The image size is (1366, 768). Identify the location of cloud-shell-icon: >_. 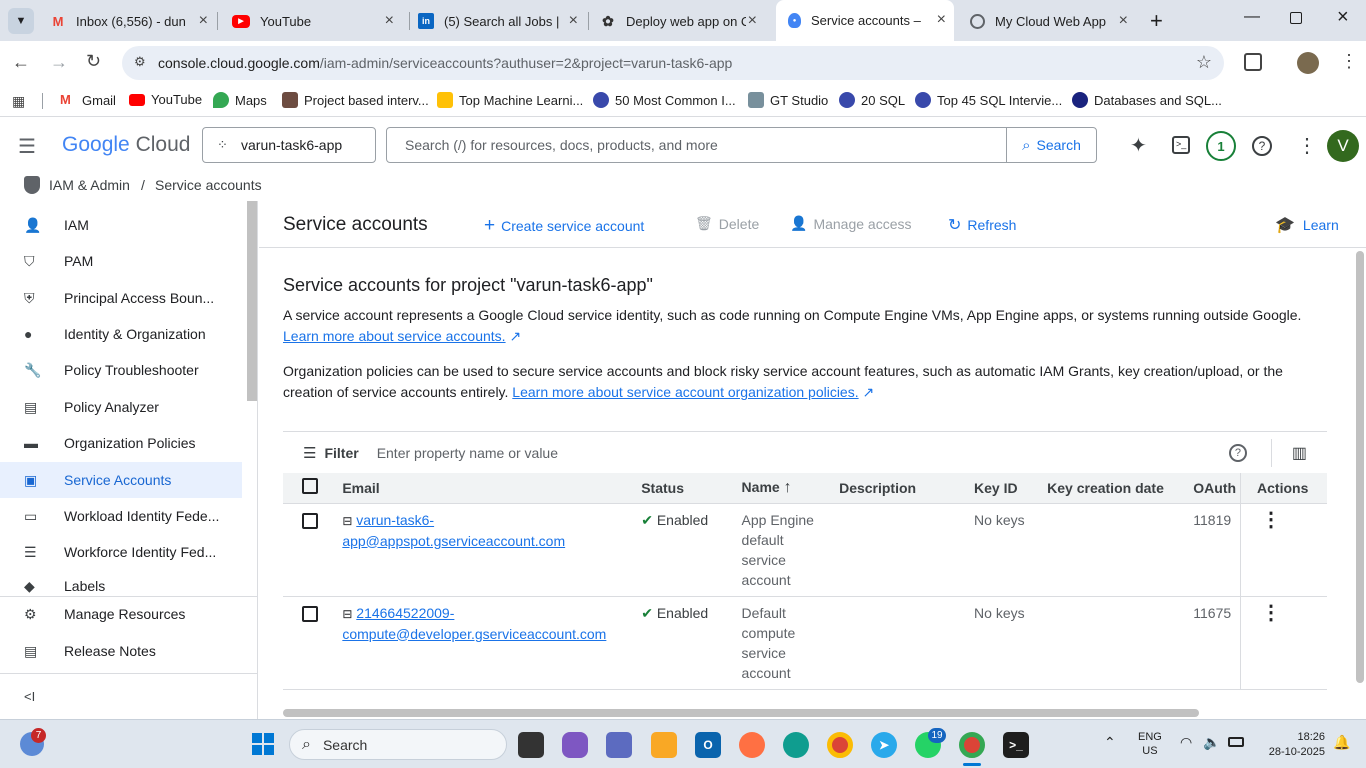
(1181, 145).